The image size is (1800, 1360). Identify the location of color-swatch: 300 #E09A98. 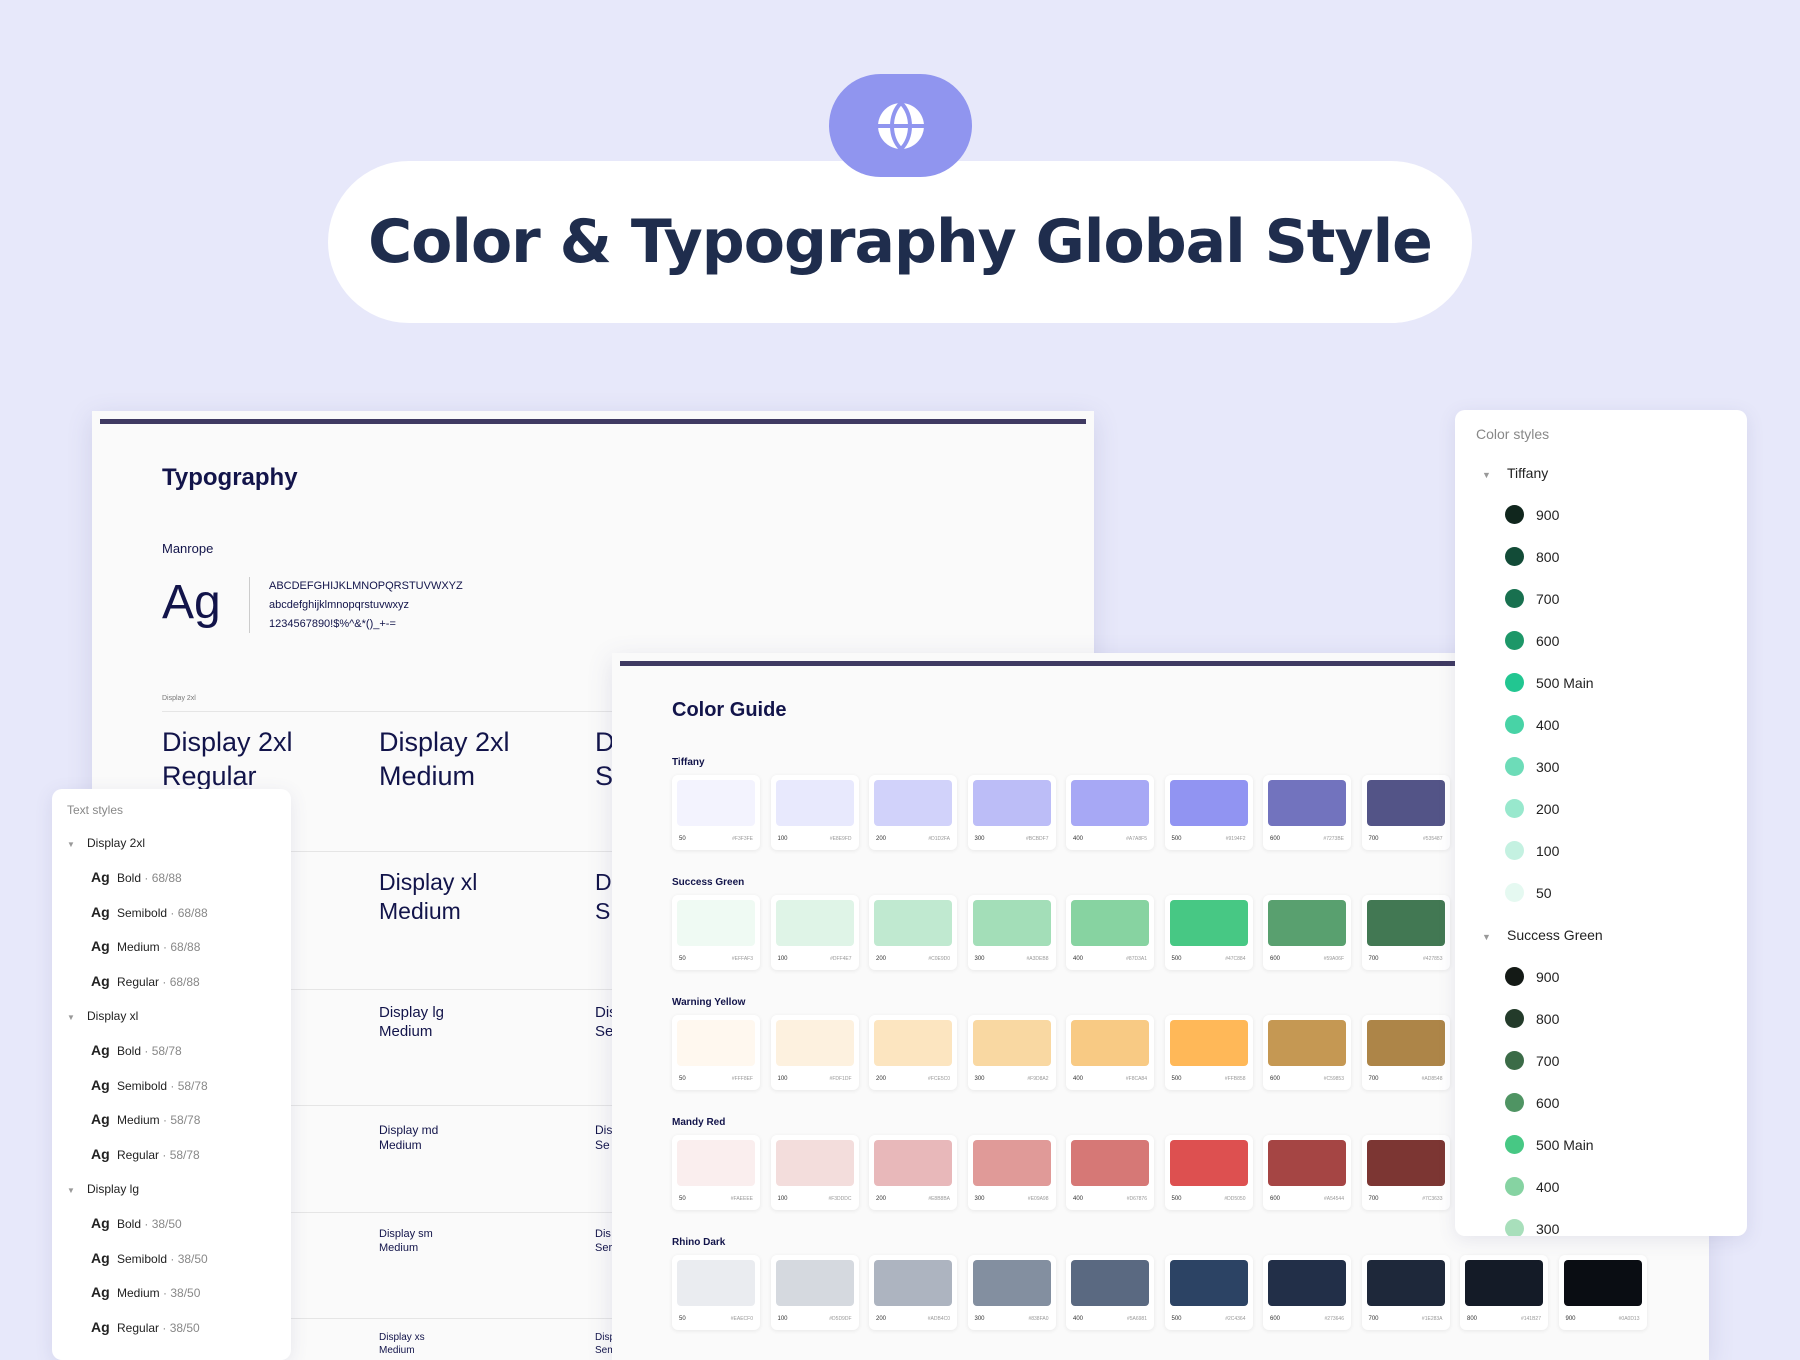
(1011, 1172).